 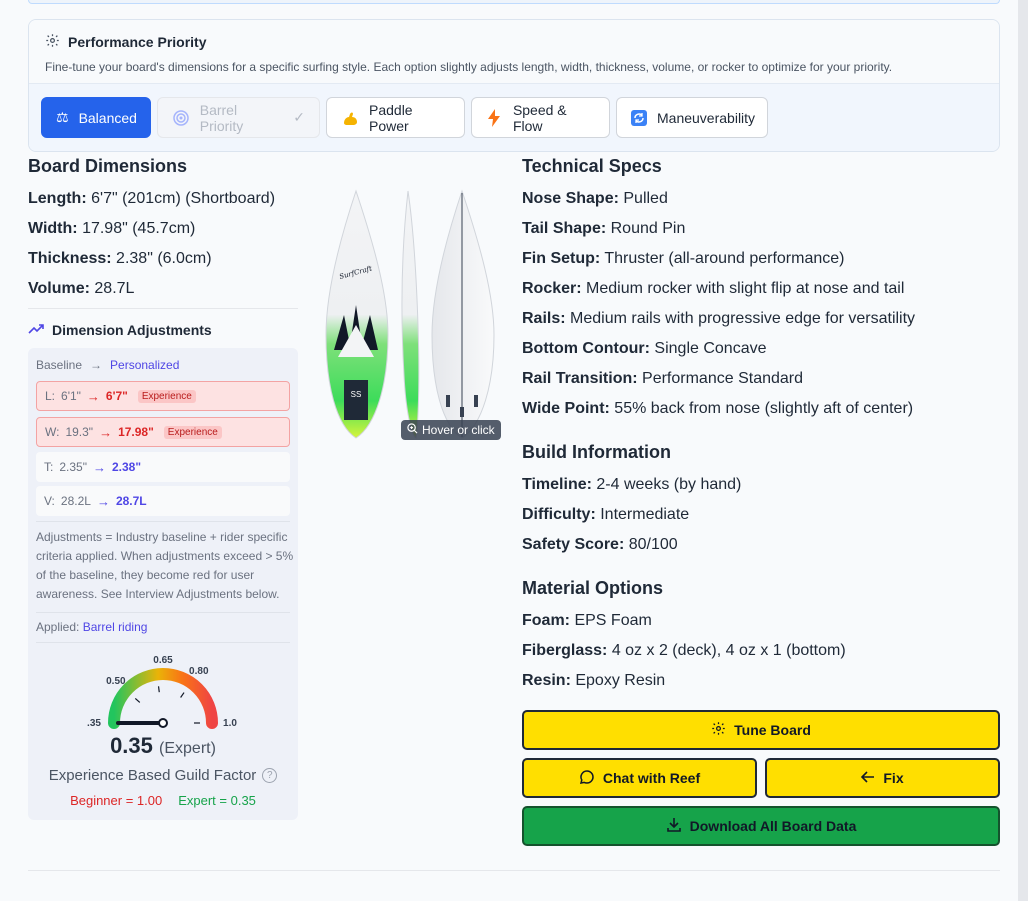 What do you see at coordinates (391, 117) in the screenshot?
I see `priority-label: Paddle Power` at bounding box center [391, 117].